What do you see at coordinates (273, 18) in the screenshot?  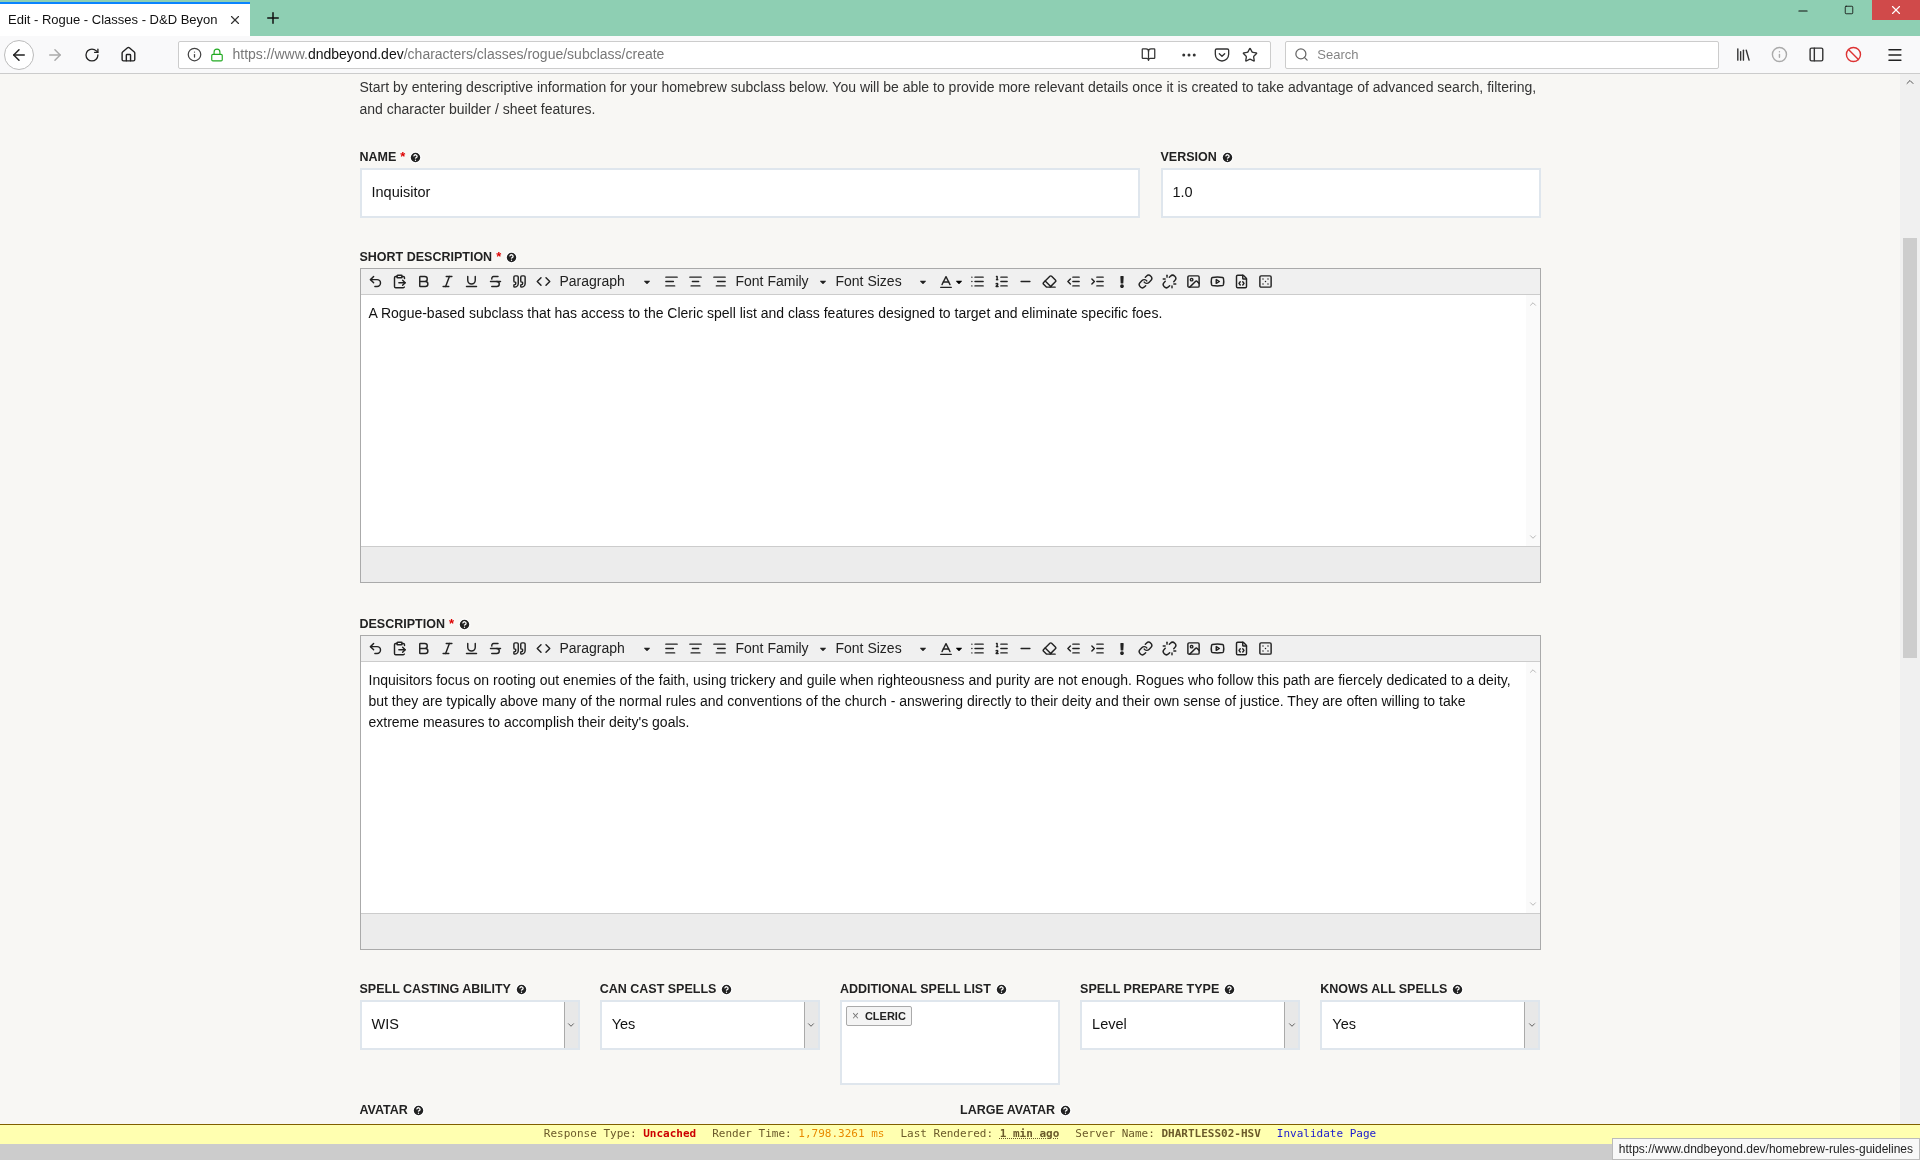 I see `new-tab-icon` at bounding box center [273, 18].